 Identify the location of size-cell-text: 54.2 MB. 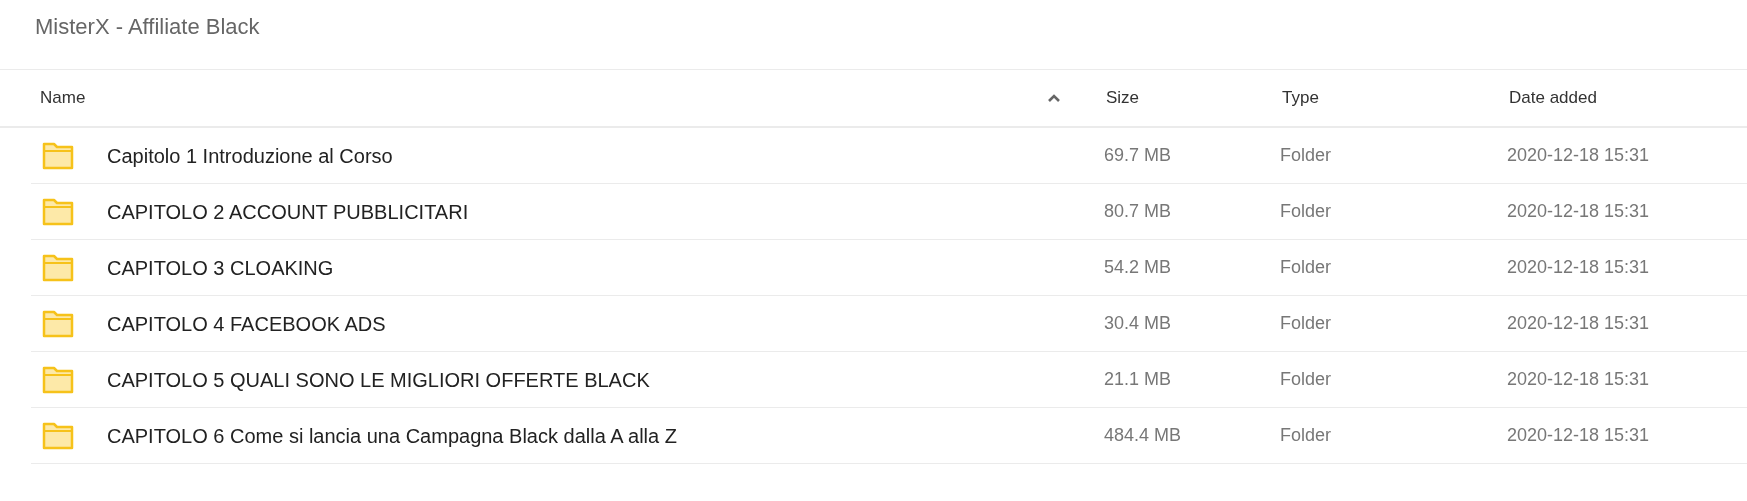
(1138, 267).